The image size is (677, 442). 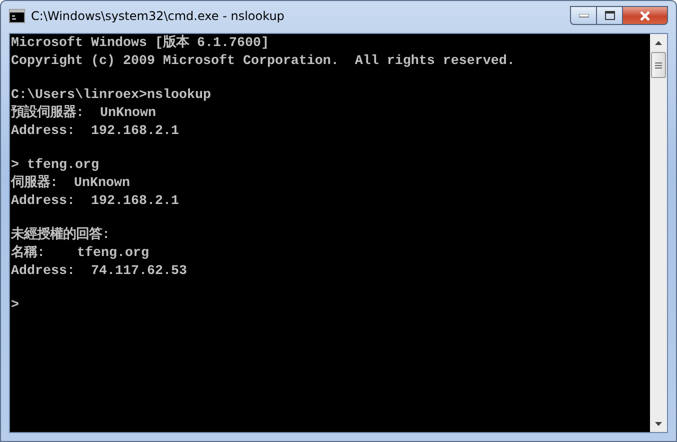 What do you see at coordinates (15, 306) in the screenshot?
I see `console-line: >` at bounding box center [15, 306].